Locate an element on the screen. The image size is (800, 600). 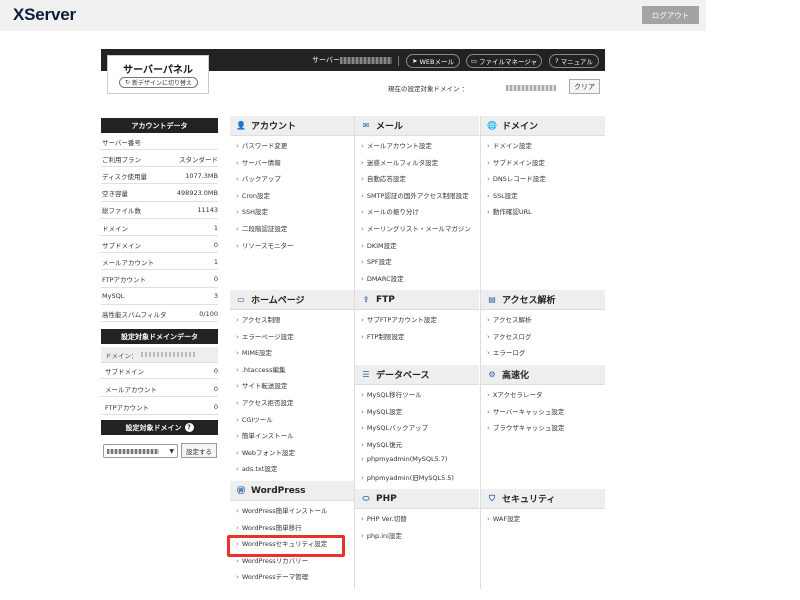
link-wordpress-0: WordPress簡単インストール is located at coordinates (282, 510).